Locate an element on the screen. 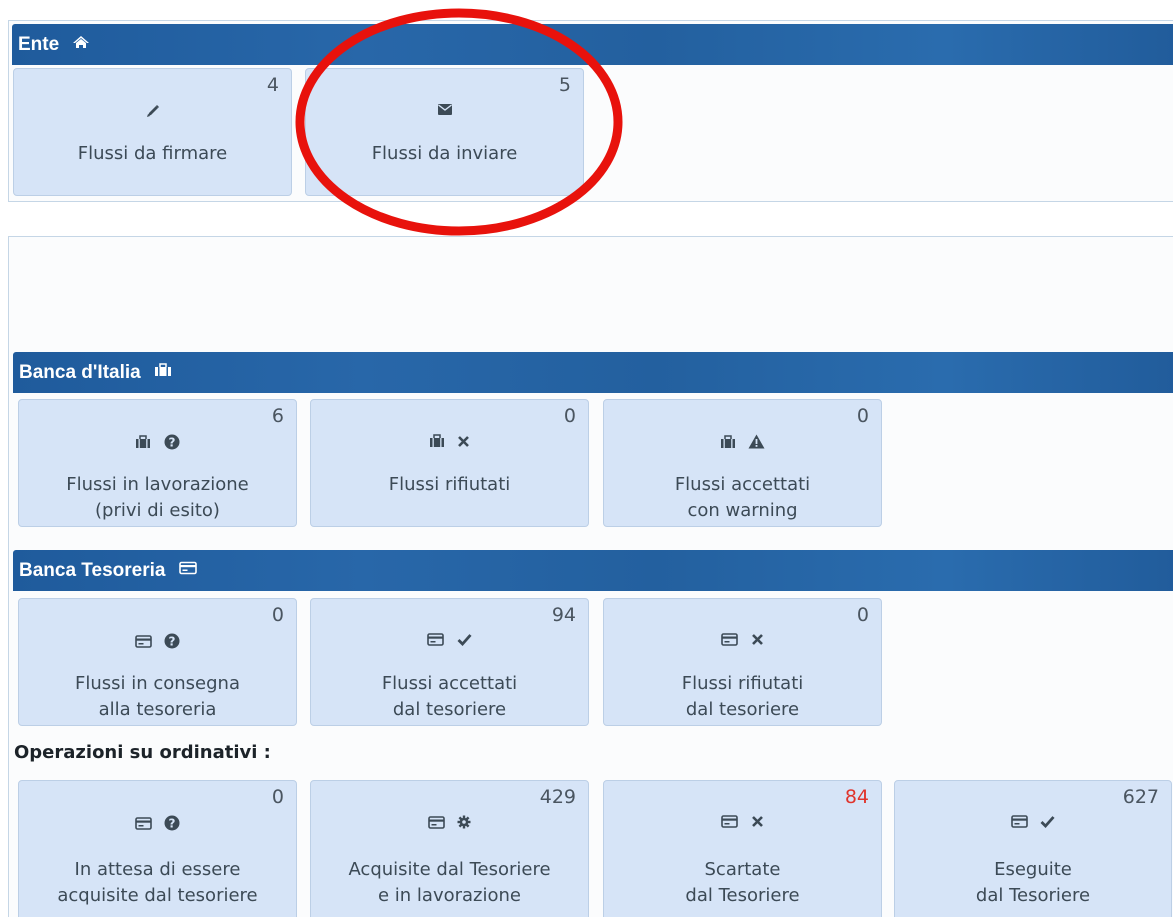  envelope-icon is located at coordinates (445, 112).